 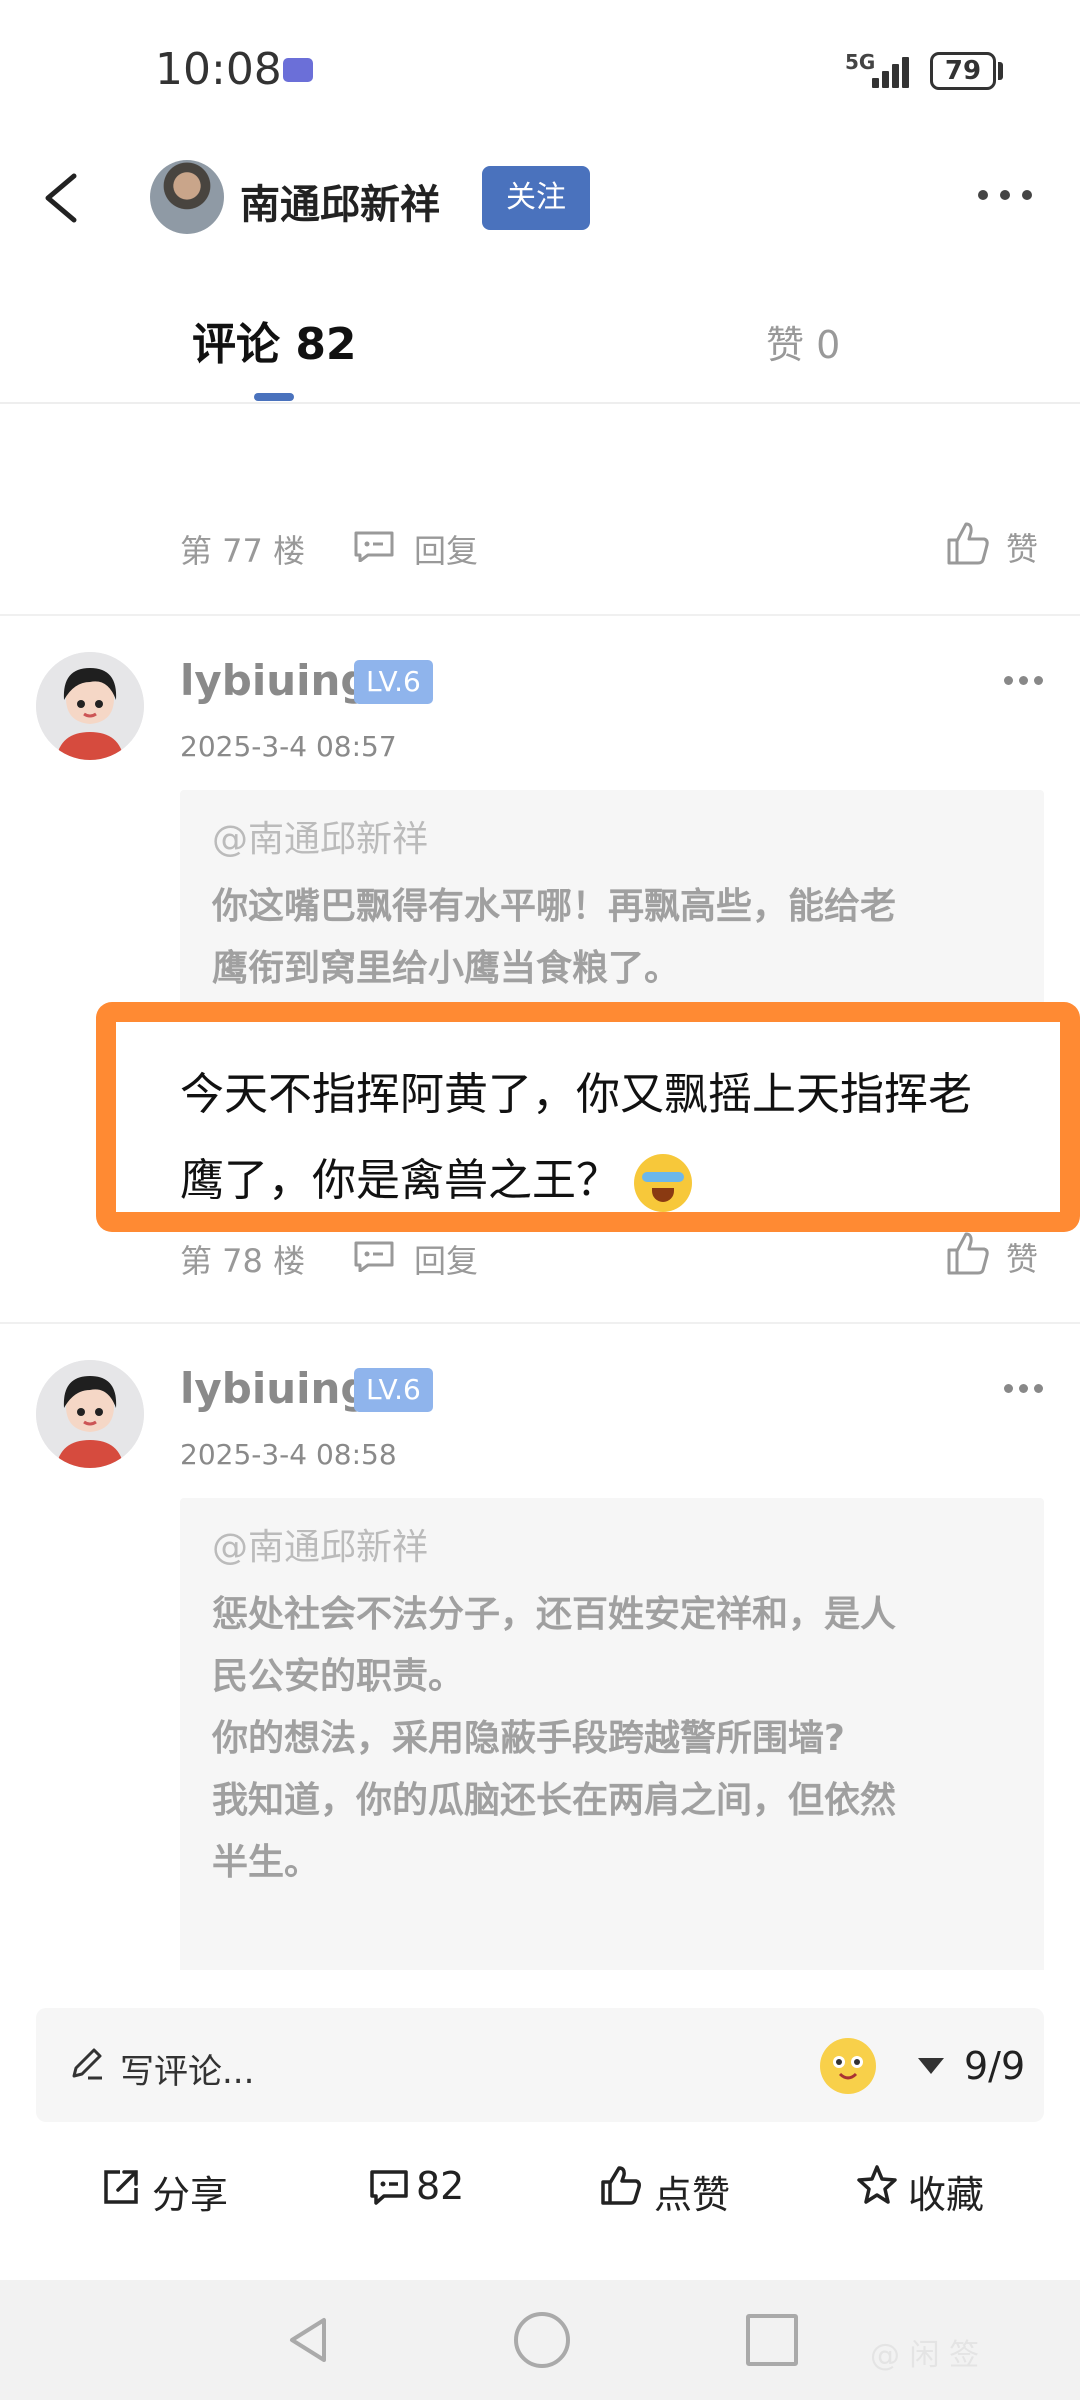 What do you see at coordinates (576, 1094) in the screenshot?
I see `comment-body-line: 今天不指挥阿黄了，你又飘摇上天指挥老` at bounding box center [576, 1094].